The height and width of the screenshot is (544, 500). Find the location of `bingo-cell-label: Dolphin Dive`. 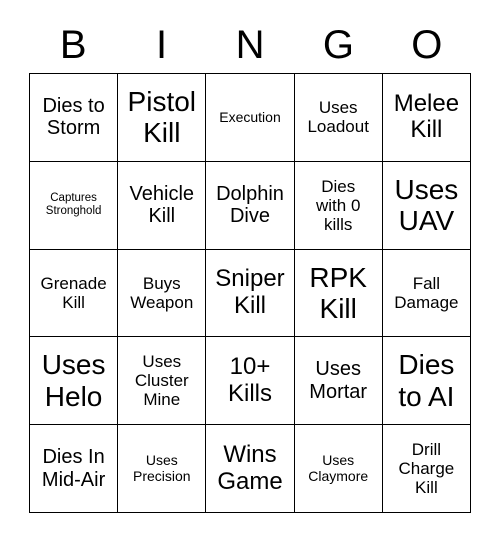

bingo-cell-label: Dolphin Dive is located at coordinates (250, 205).